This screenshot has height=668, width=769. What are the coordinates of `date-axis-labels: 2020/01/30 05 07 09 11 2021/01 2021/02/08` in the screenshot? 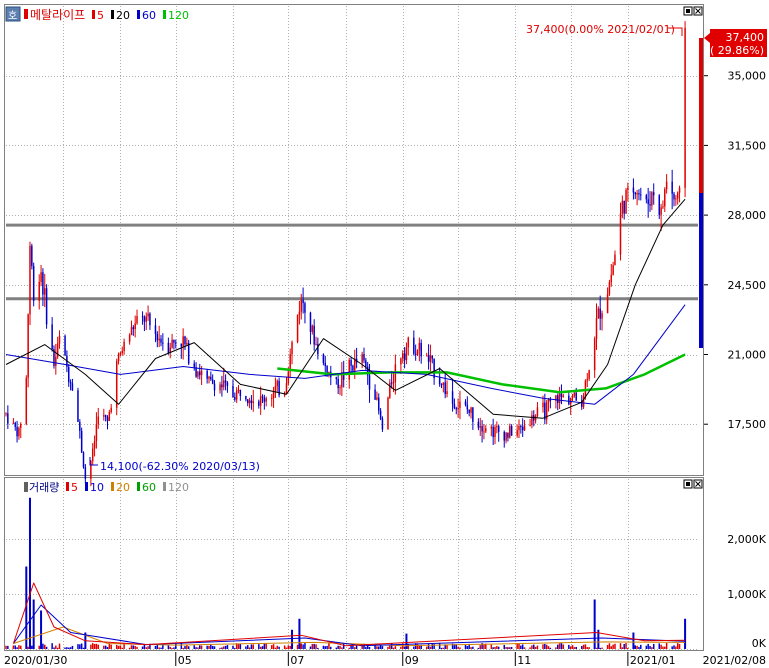 It's located at (385, 659).